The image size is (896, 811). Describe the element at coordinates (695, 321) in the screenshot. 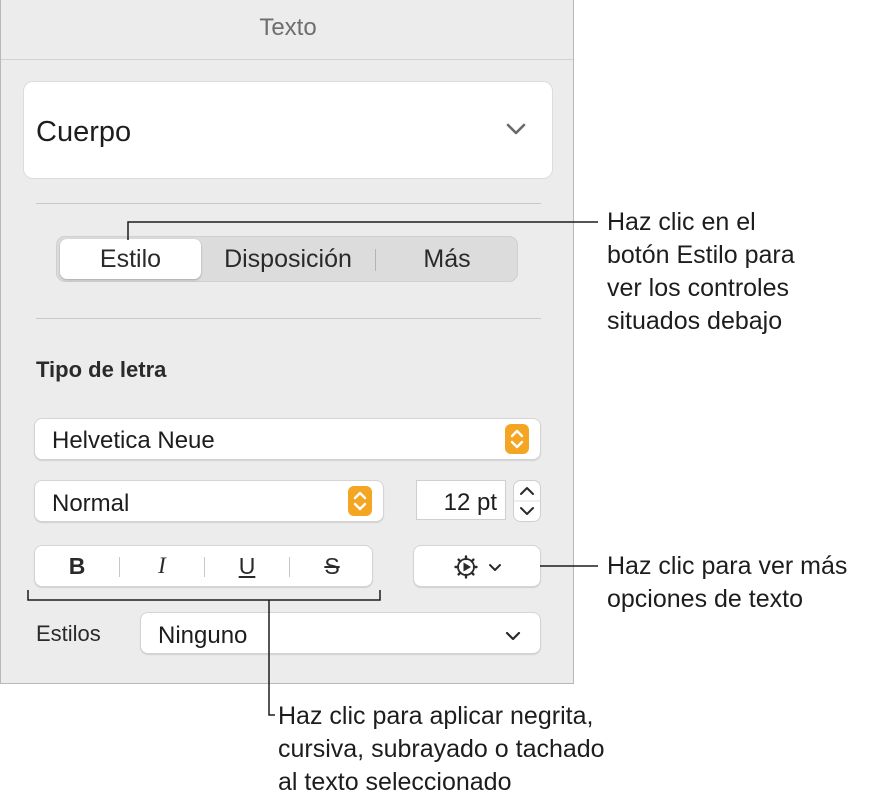

I see `callout-line: situados debajo` at that location.